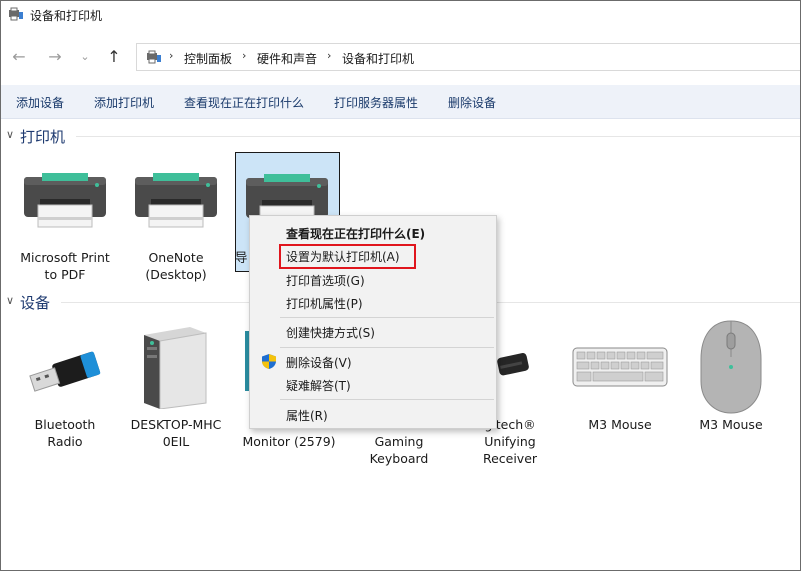 Image resolution: width=801 pixels, height=571 pixels. I want to click on printer-label: OneNote (Desktop), so click(176, 266).